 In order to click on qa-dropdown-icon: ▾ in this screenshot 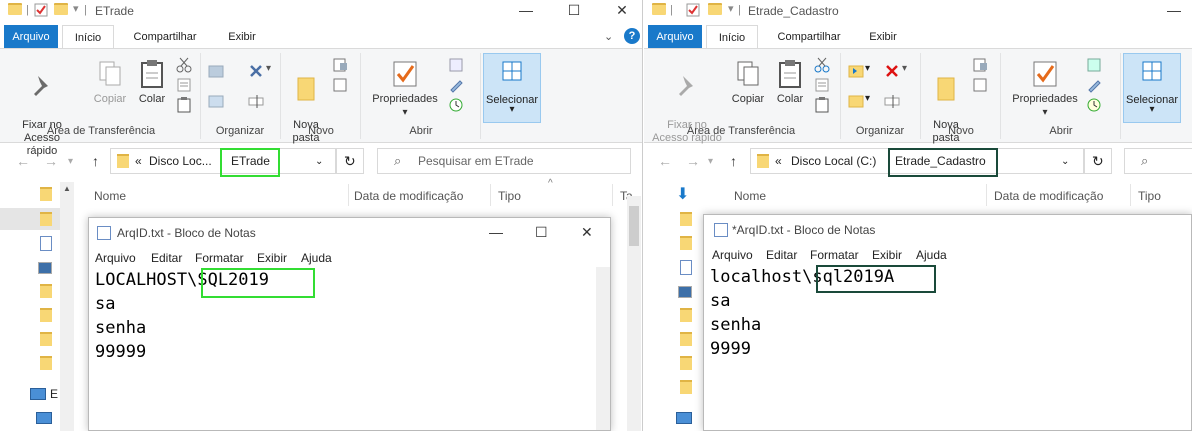, I will do `click(76, 8)`.